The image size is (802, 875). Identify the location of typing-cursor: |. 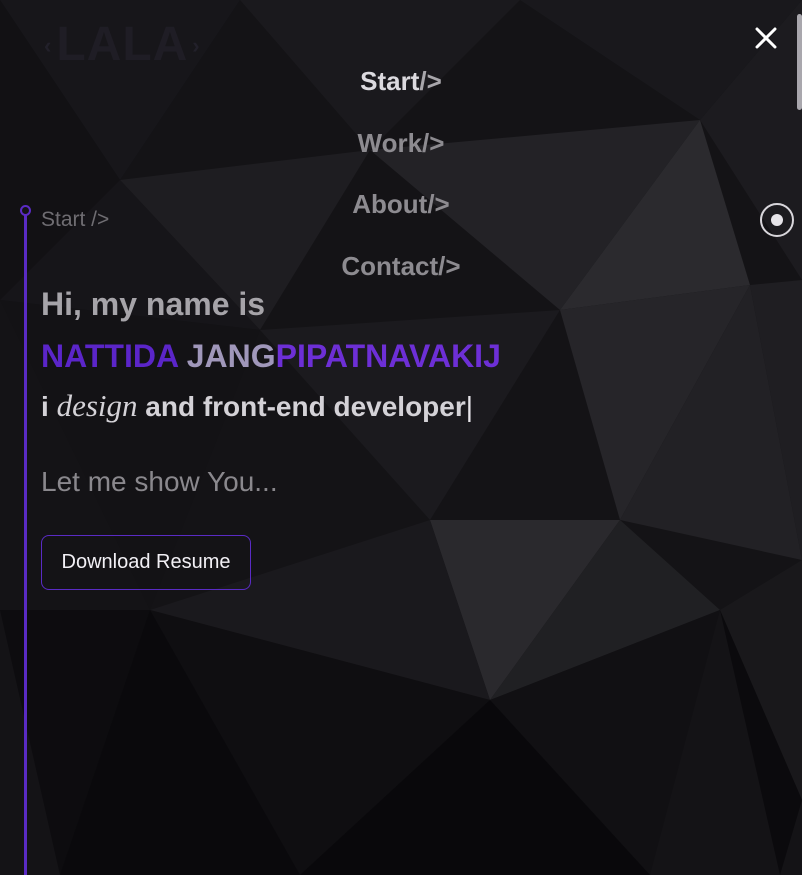
(469, 406).